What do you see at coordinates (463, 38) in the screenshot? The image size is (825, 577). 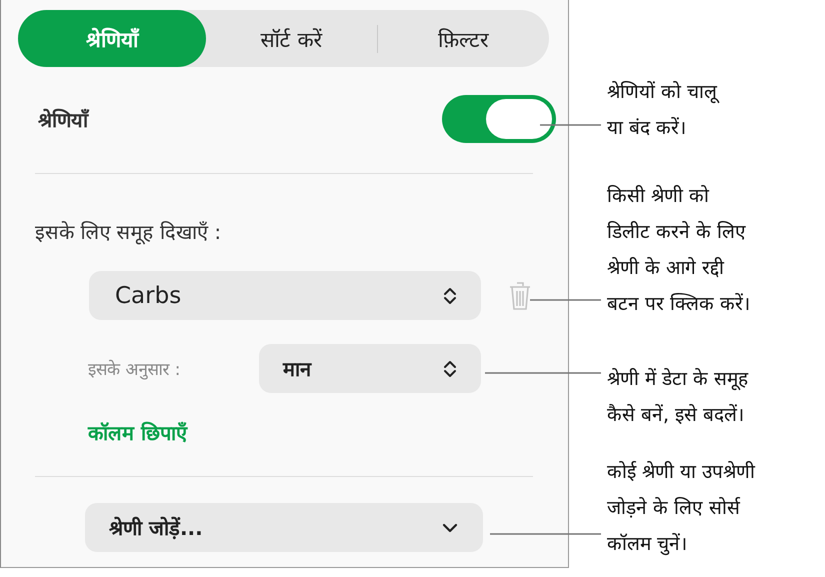 I see `tab: फ़िल्टर` at bounding box center [463, 38].